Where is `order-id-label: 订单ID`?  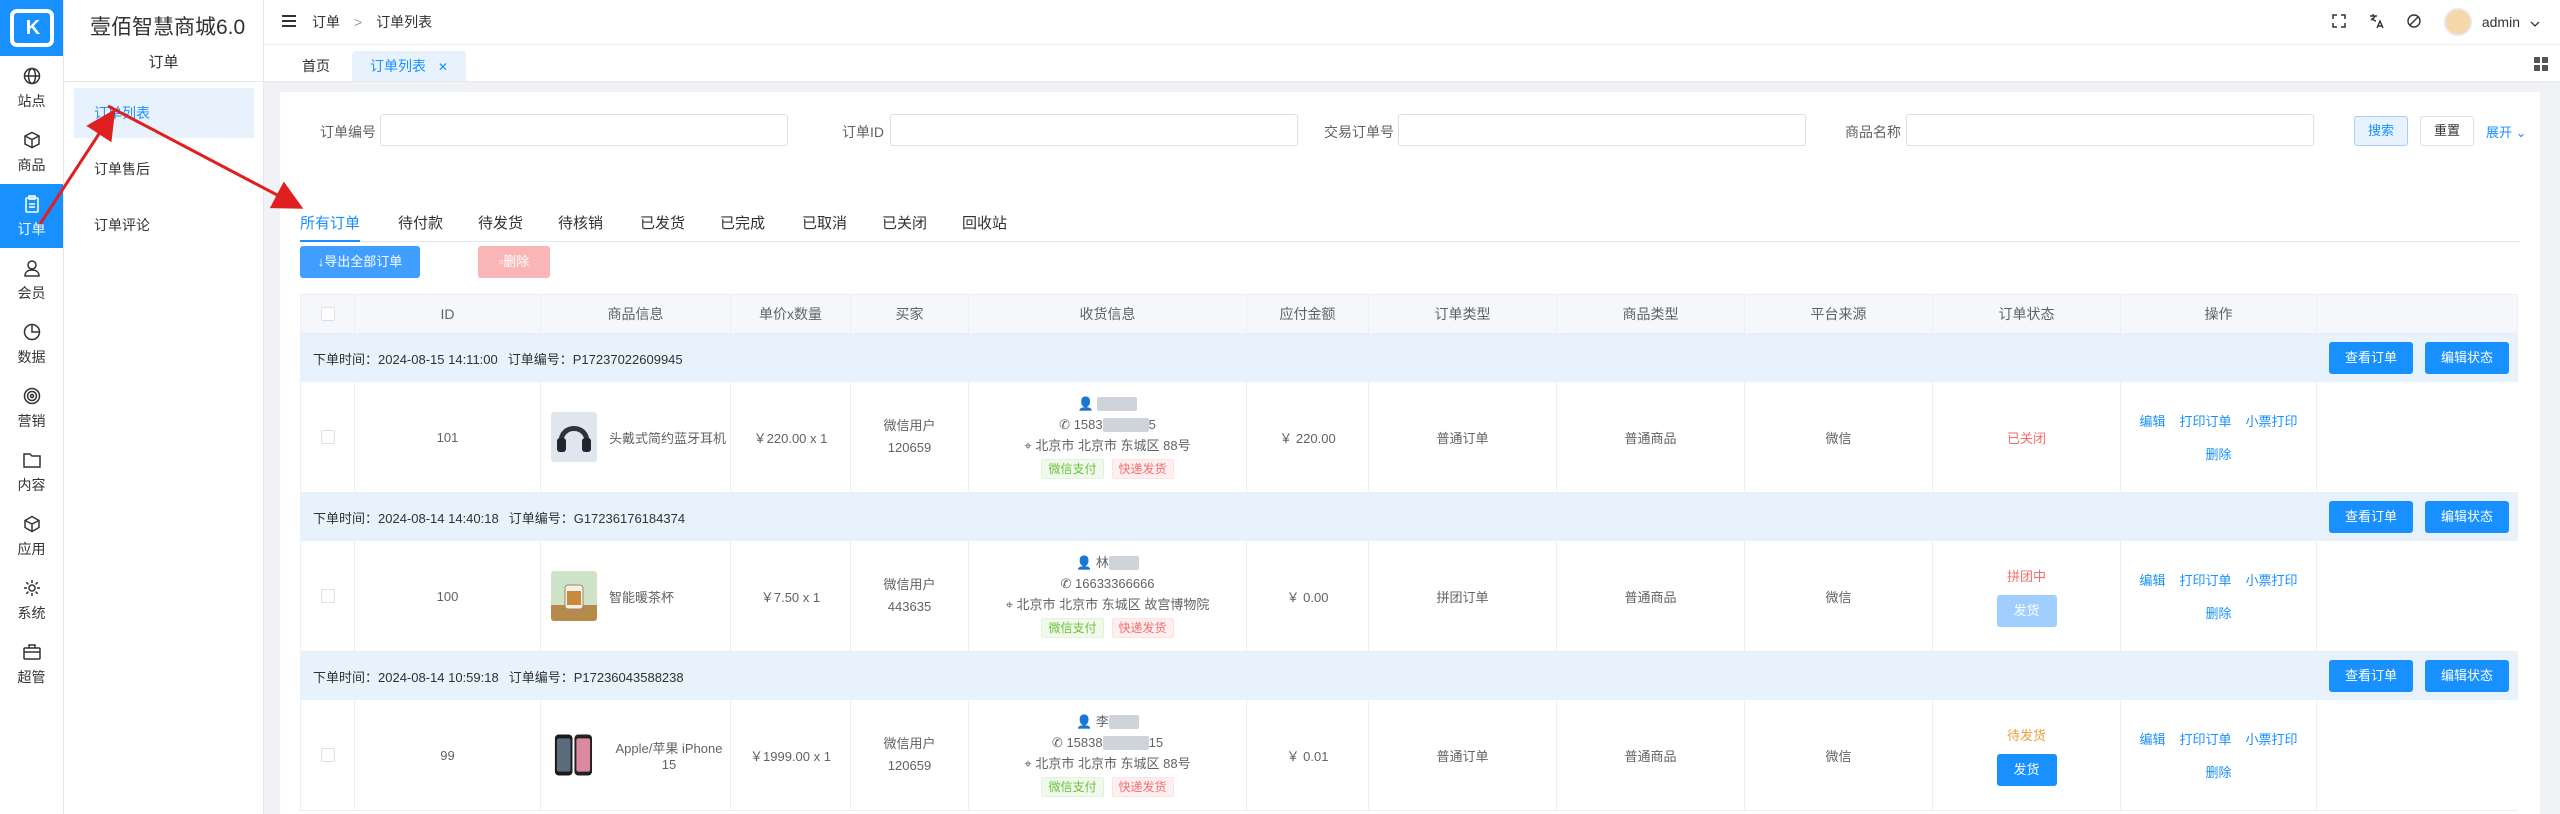
order-id-label: 订单ID is located at coordinates (863, 132).